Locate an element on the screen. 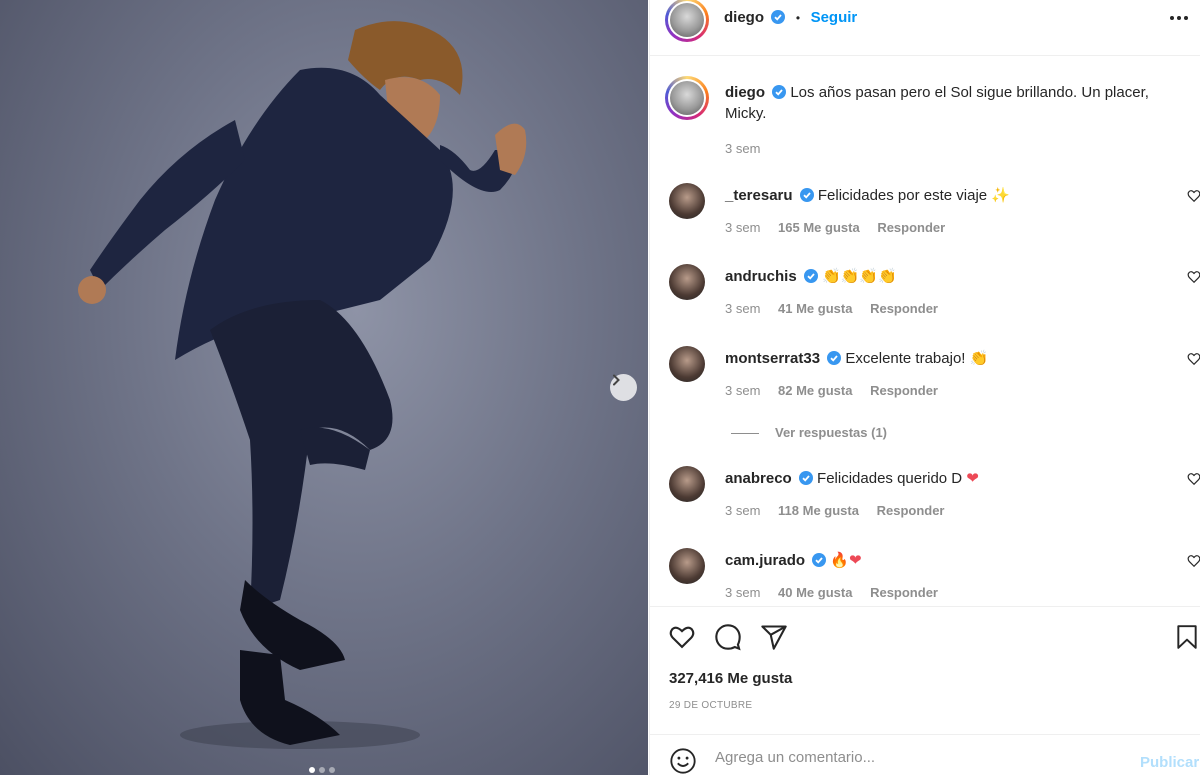 This screenshot has height=776, width=1200. comment-input is located at coordinates (915, 757).